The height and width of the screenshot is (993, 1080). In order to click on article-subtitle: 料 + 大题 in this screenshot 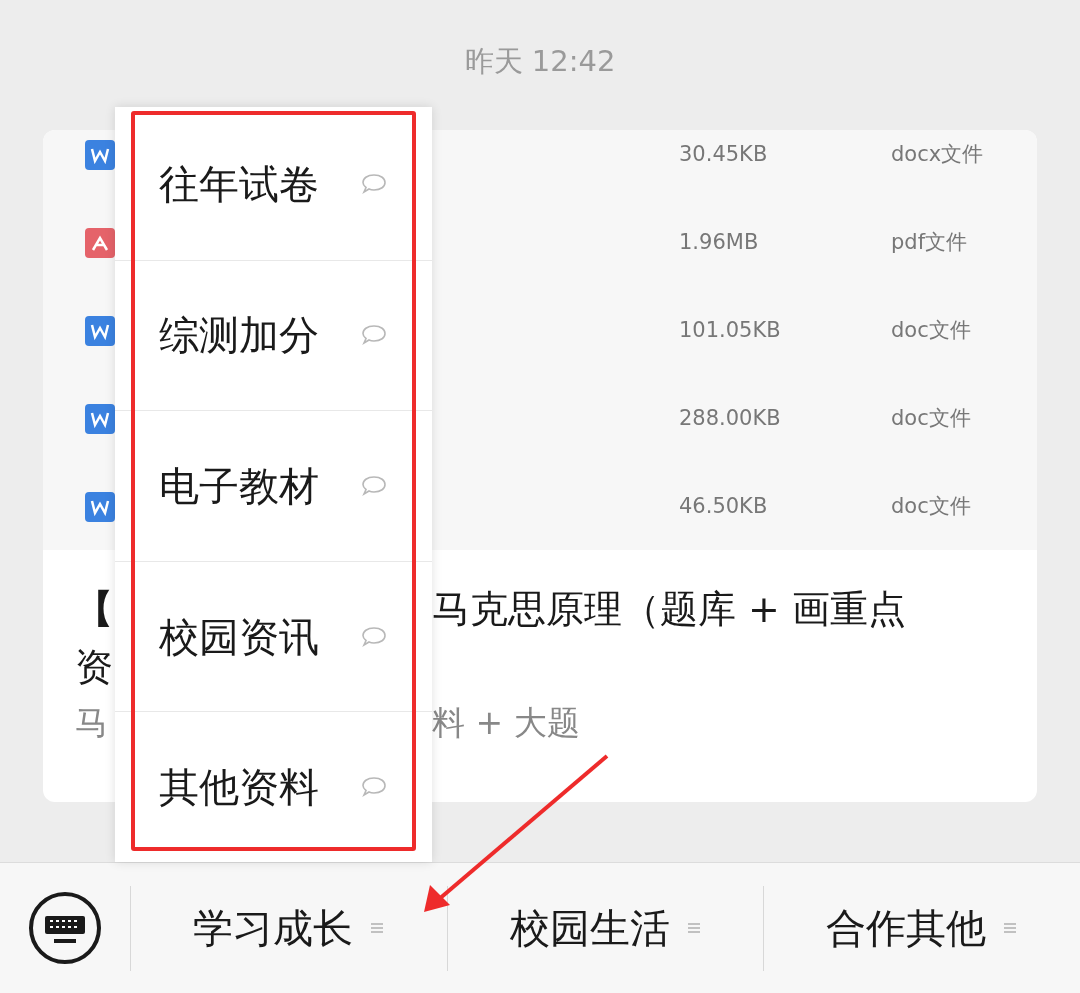, I will do `click(506, 723)`.